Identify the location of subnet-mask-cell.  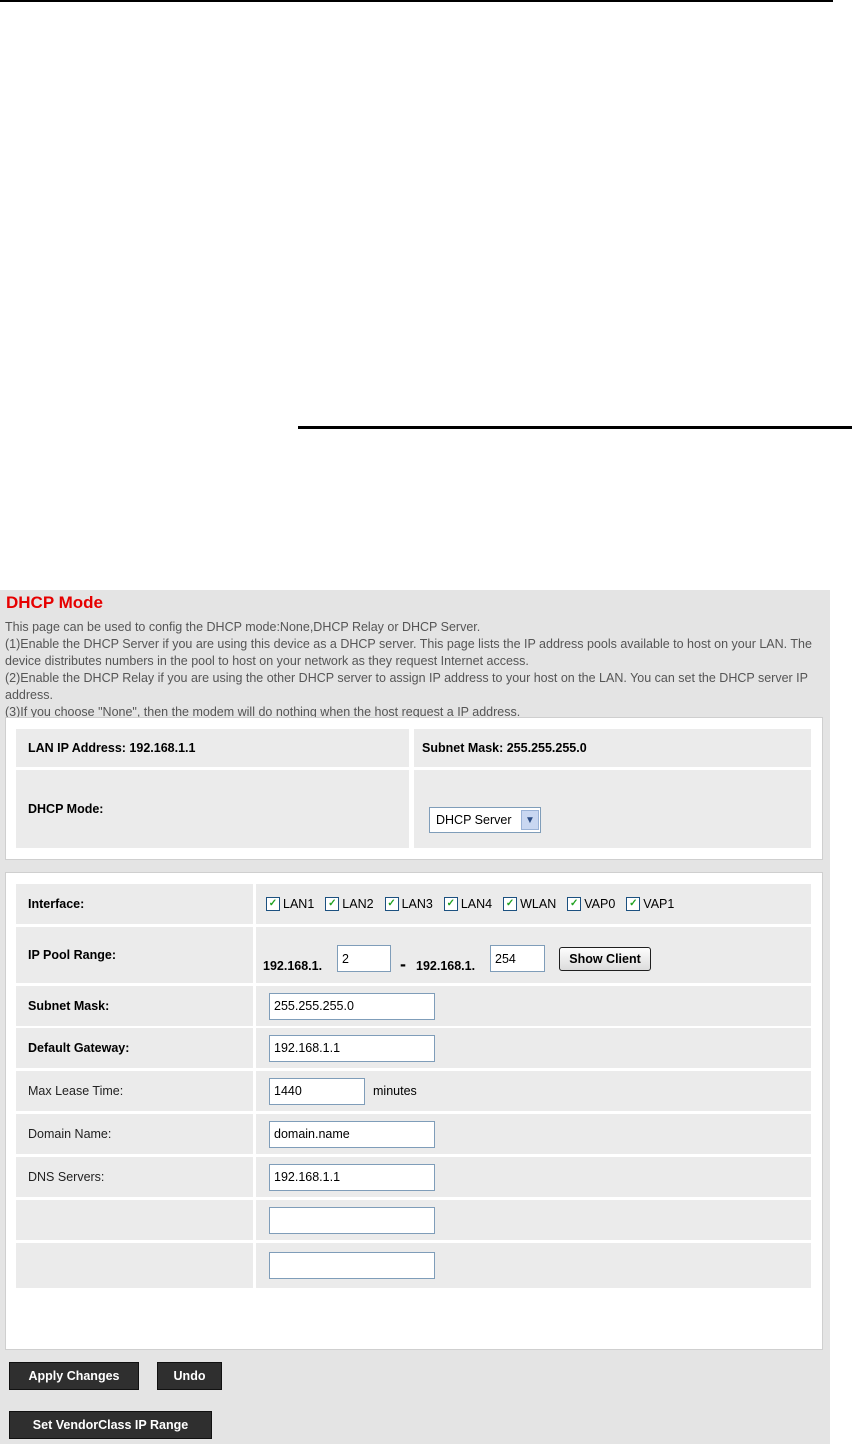
(533, 1006).